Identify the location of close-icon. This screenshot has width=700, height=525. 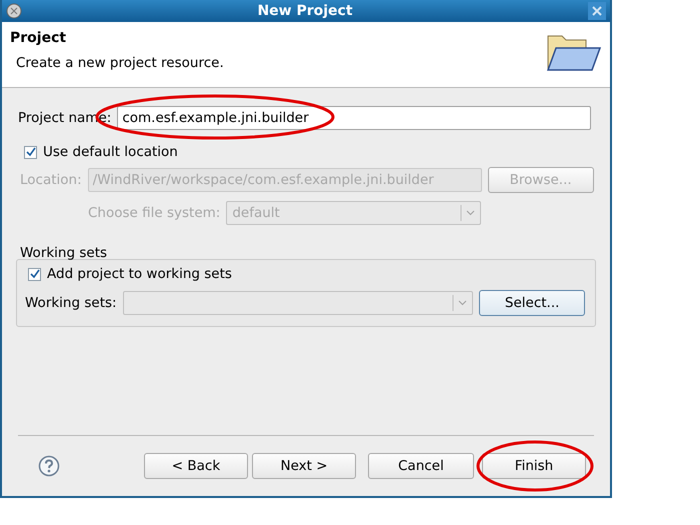
(597, 11).